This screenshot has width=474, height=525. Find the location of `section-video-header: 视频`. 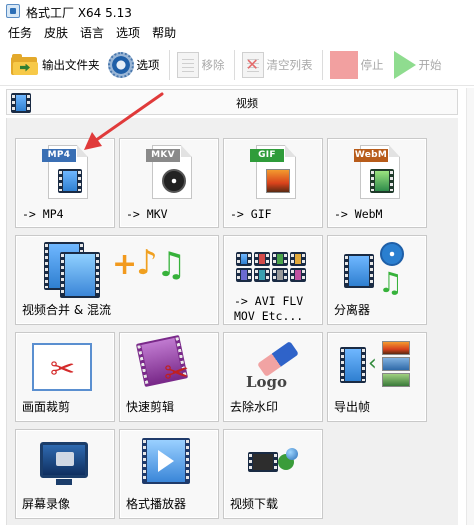

section-video-header: 视频 is located at coordinates (232, 102).